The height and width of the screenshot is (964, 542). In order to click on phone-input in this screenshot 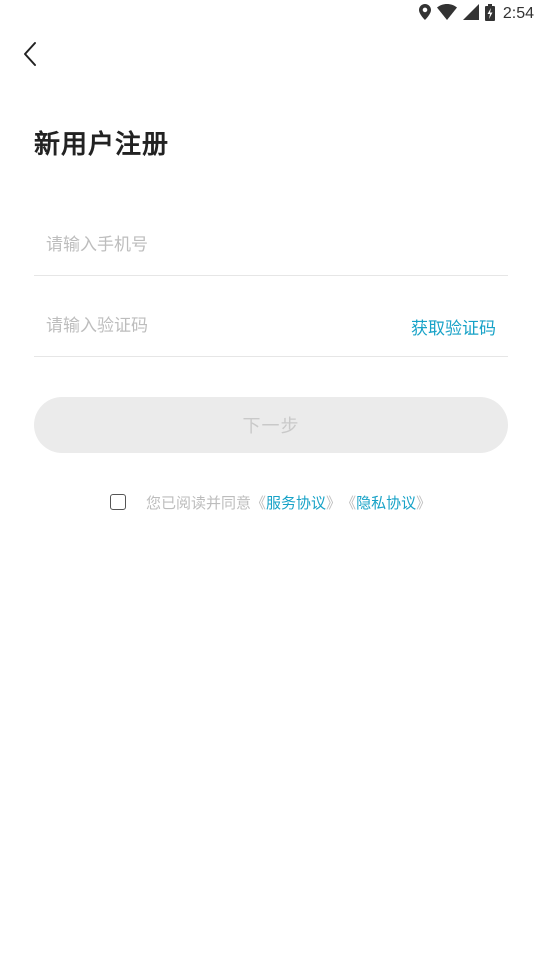, I will do `click(271, 245)`.